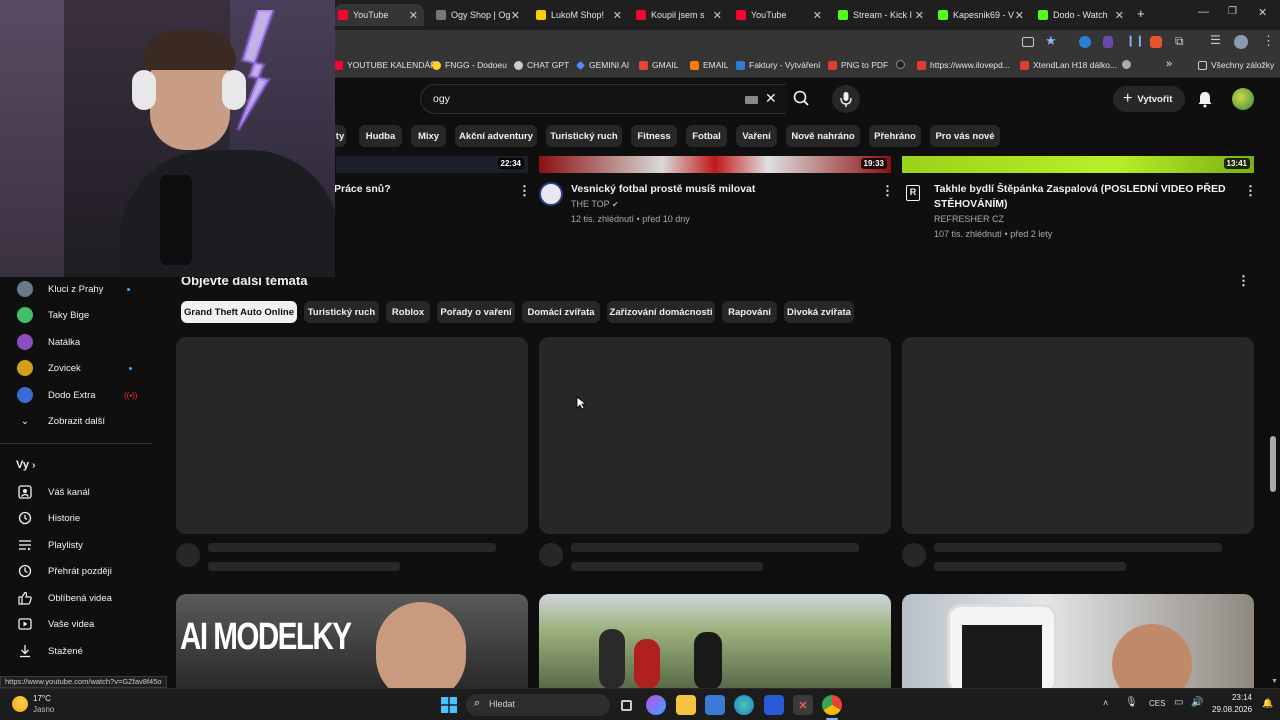 This screenshot has width=1280, height=720. What do you see at coordinates (602, 65) in the screenshot?
I see `bookmark-gemini: GEMINI AI` at bounding box center [602, 65].